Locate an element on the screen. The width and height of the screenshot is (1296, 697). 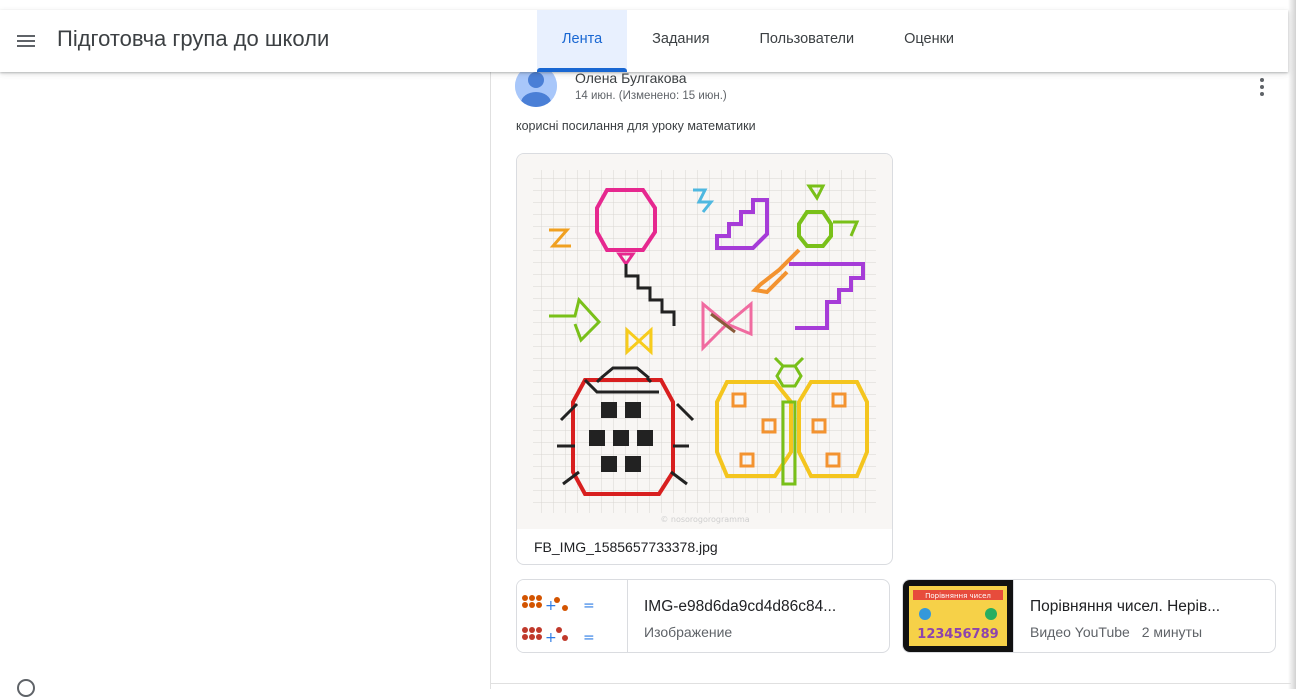
attachment-meta: Видео YouTube 2 минуты is located at coordinates (1116, 632).